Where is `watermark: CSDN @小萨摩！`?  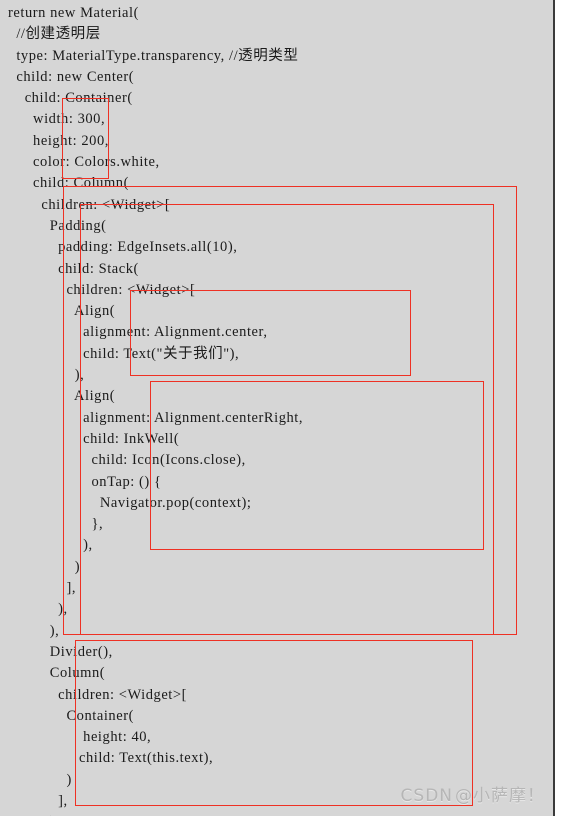 watermark: CSDN @小萨摩！ is located at coordinates (473, 793).